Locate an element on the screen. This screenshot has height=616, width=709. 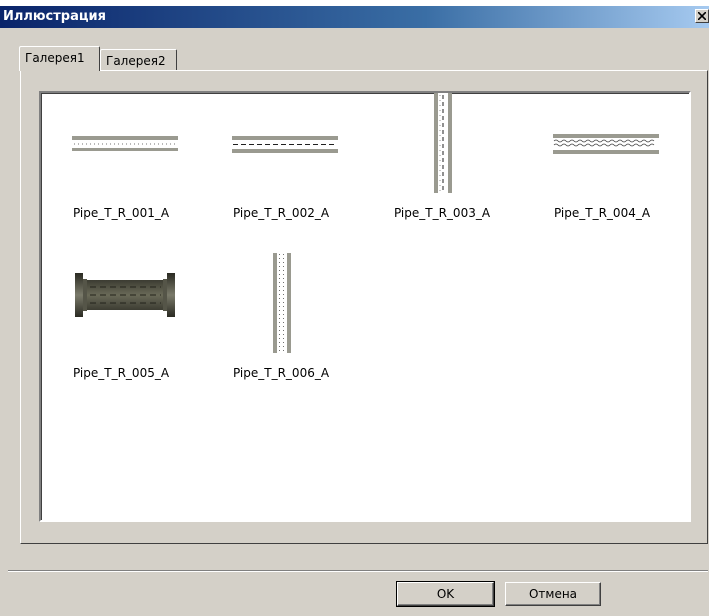
gallery-item-label: Pipe_T_R_006_A is located at coordinates (281, 373).